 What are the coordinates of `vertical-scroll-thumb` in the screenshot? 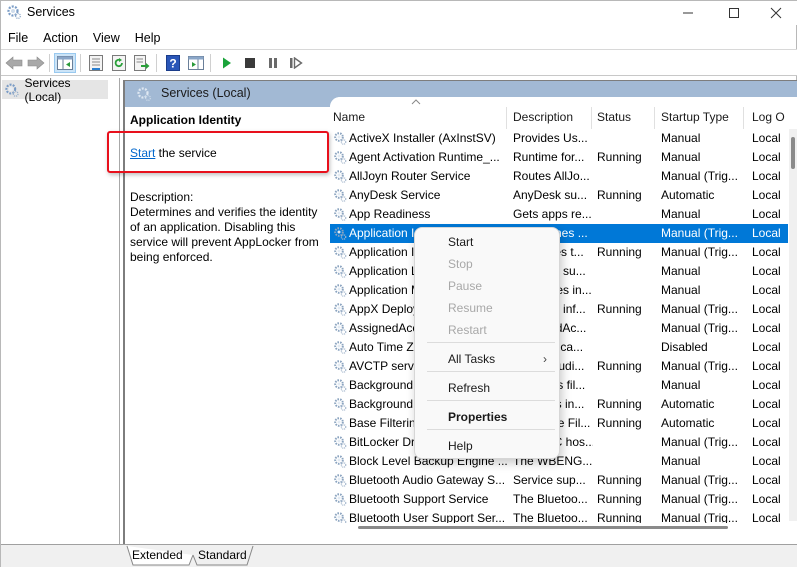 It's located at (793, 153).